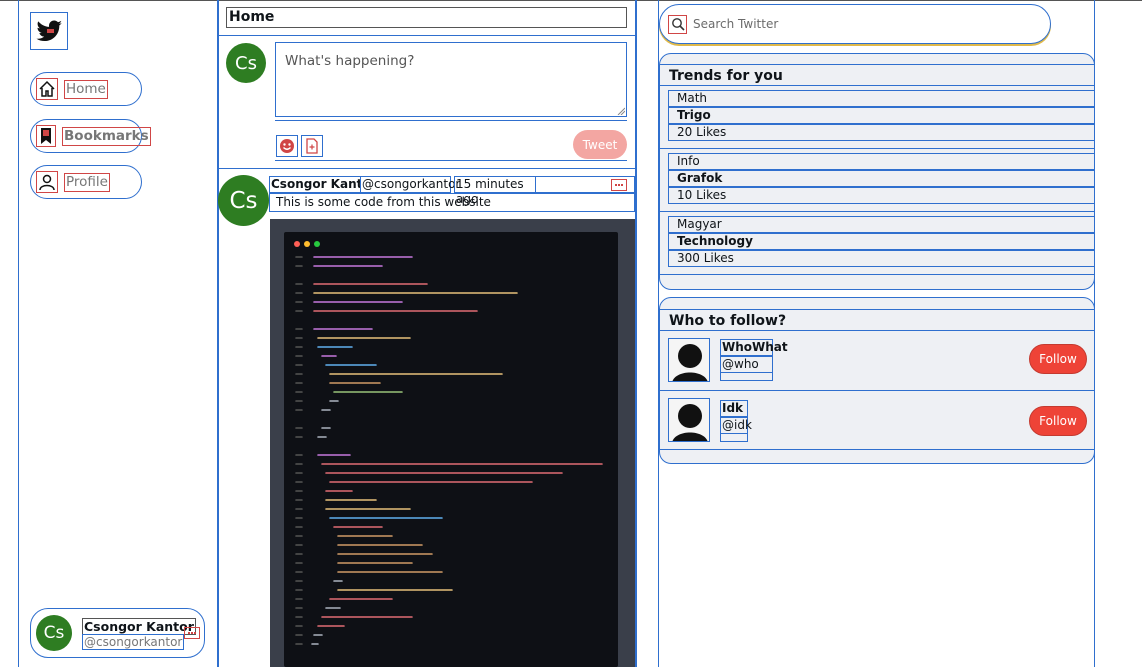  Describe the element at coordinates (877, 421) in the screenshot. I see `follow-suggestion: Idk @idk Follow` at that location.